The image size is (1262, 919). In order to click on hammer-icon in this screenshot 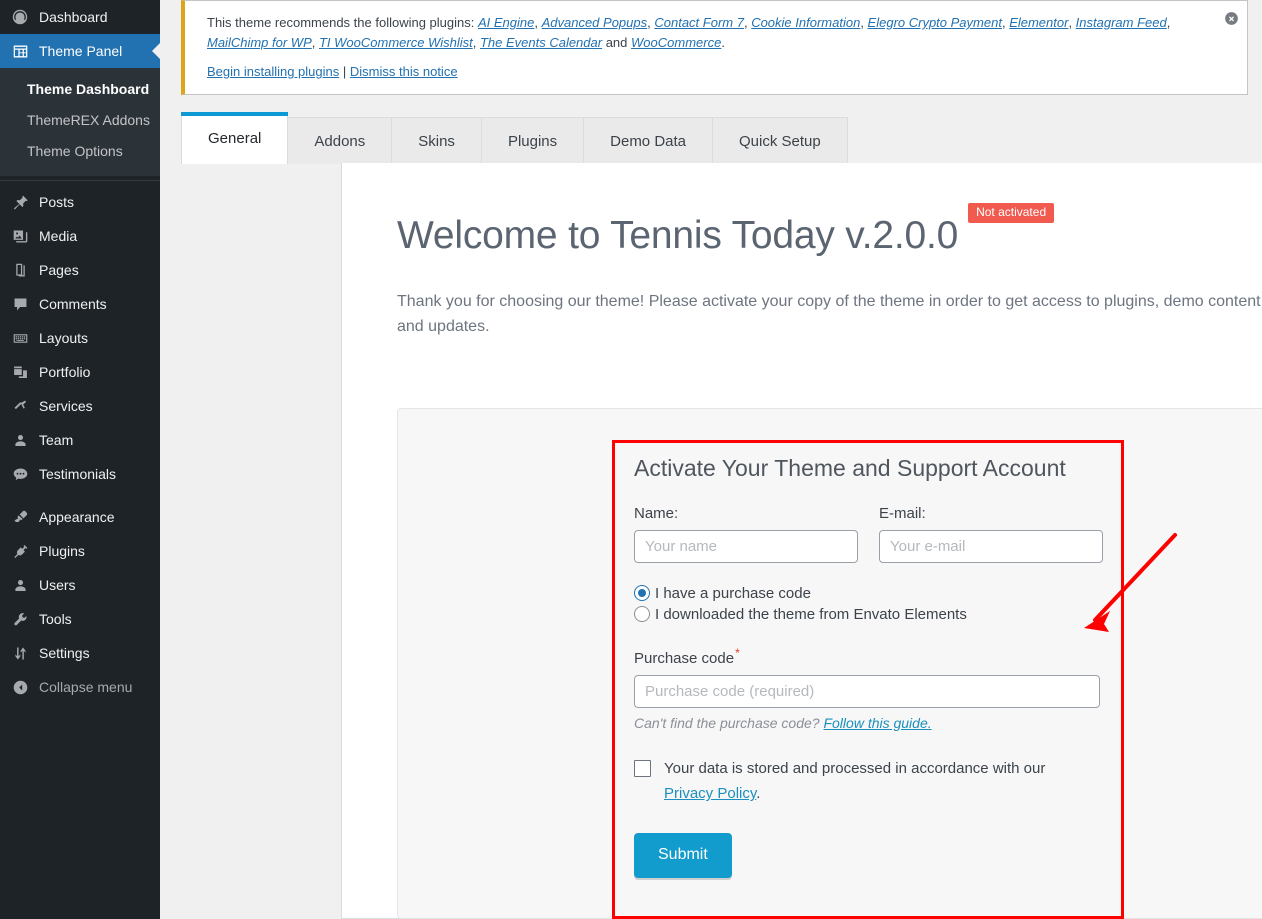, I will do `click(20, 406)`.